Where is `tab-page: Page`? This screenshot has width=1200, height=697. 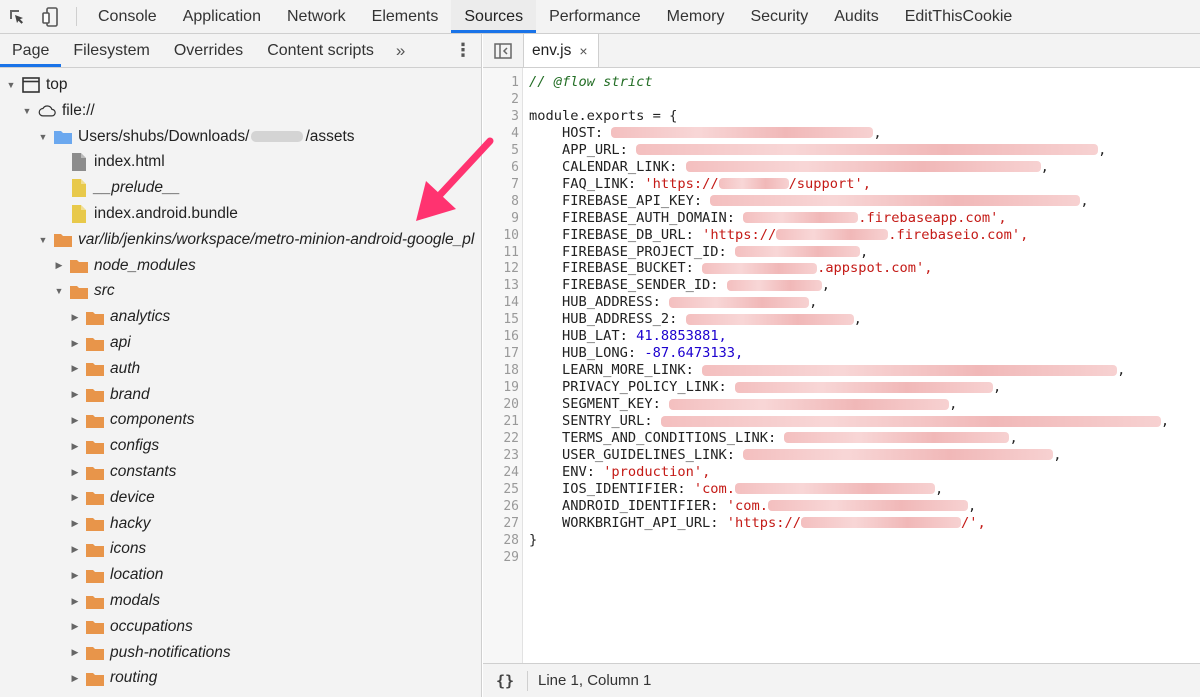
tab-page: Page is located at coordinates (31, 50).